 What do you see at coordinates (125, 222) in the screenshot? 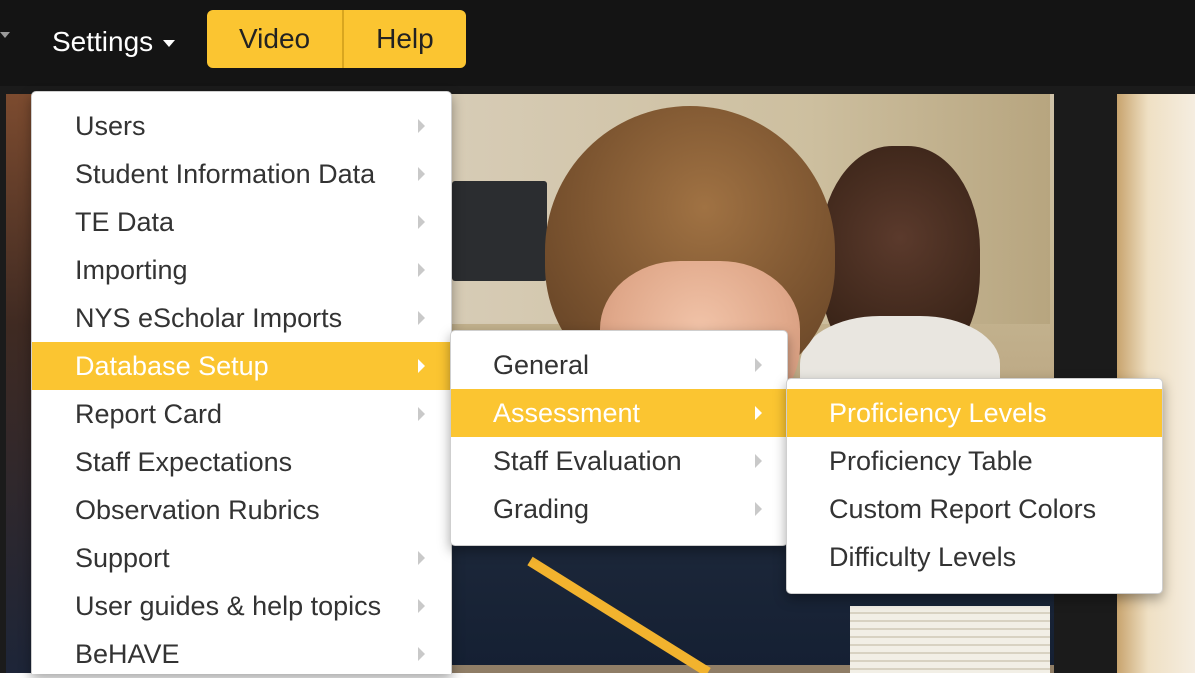
I see `menu-item-label: TE Data` at bounding box center [125, 222].